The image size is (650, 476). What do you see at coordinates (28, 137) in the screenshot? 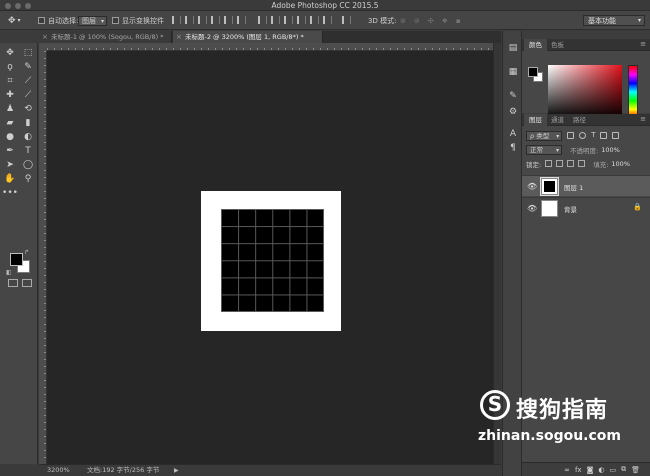
I see `dodge-tool-icon: ◐` at bounding box center [28, 137].